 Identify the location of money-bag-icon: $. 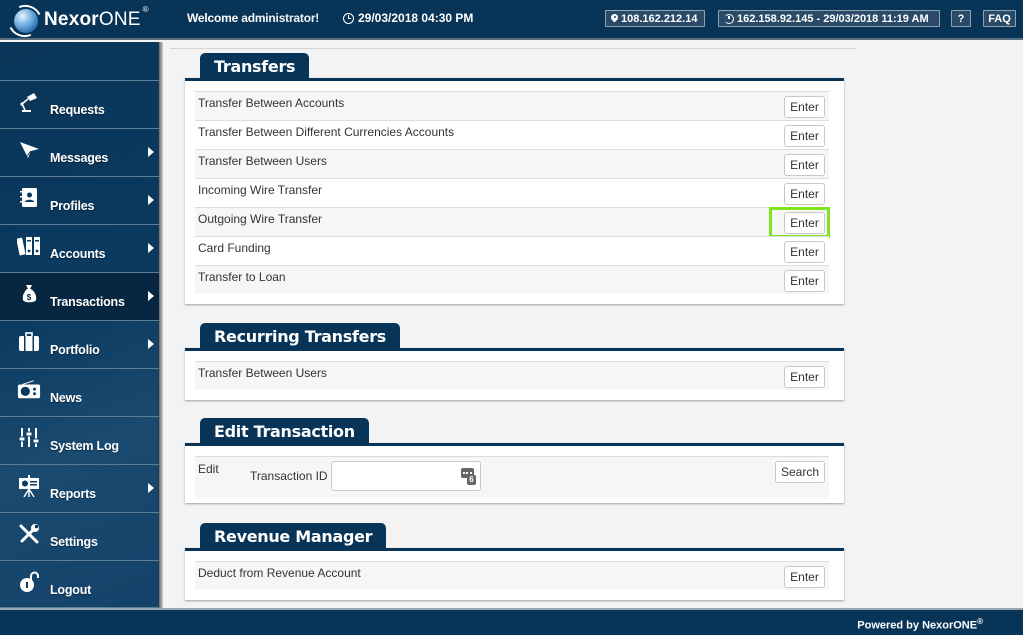
(29, 294).